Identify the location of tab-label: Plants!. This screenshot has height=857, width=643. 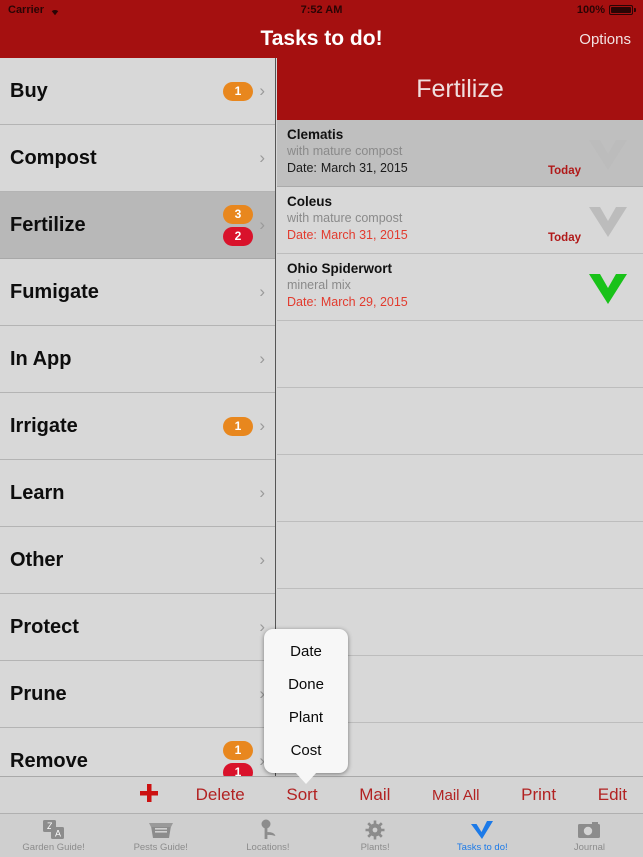
(375, 847).